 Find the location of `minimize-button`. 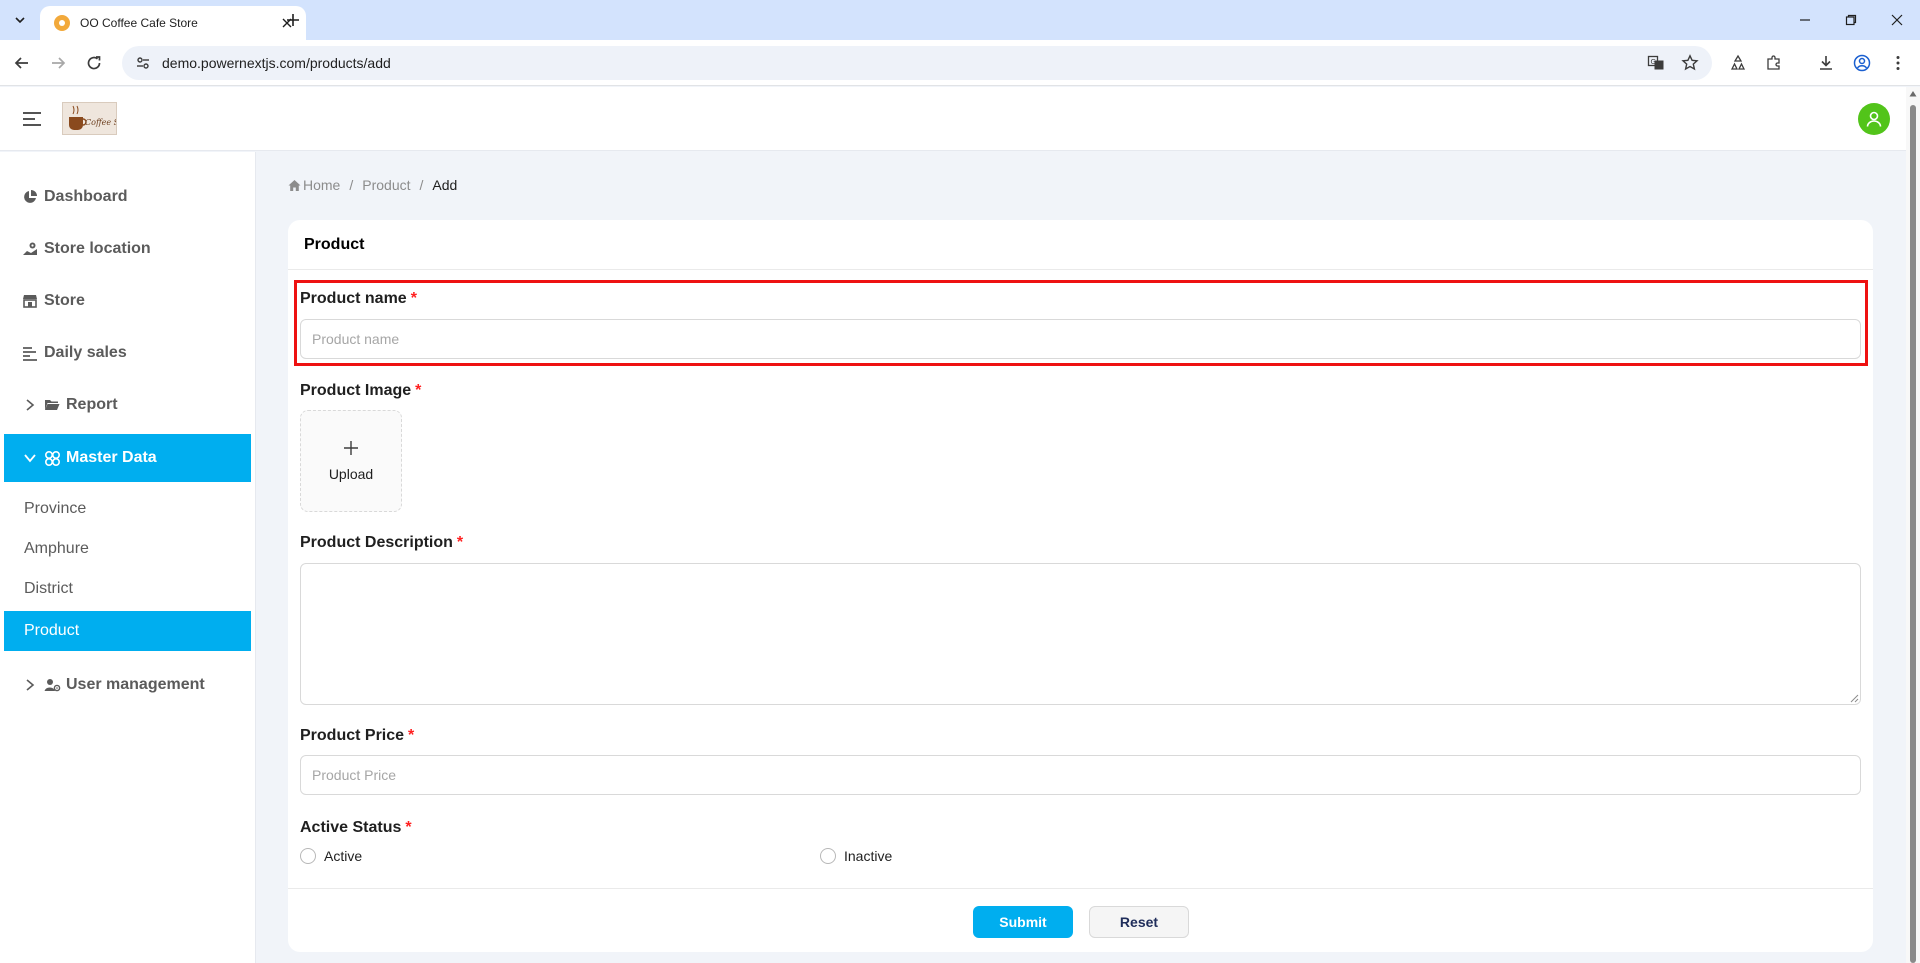

minimize-button is located at coordinates (1805, 20).